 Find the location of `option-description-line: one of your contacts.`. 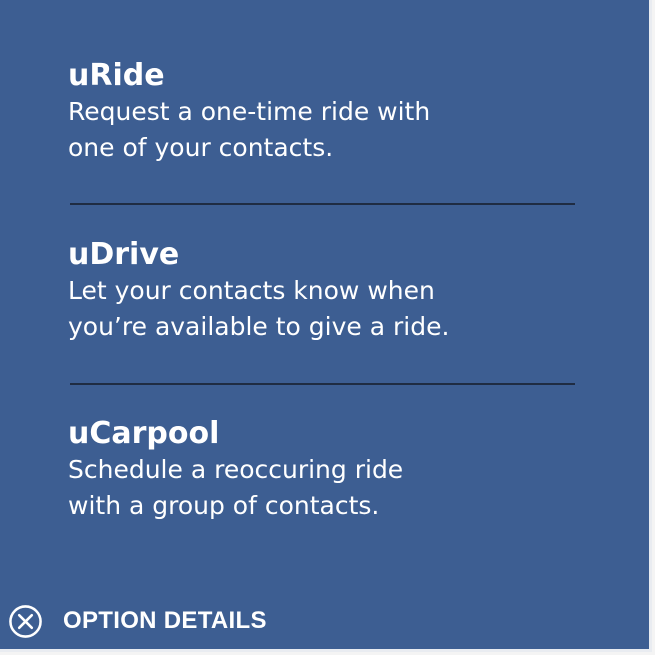

option-description-line: one of your contacts. is located at coordinates (201, 147).